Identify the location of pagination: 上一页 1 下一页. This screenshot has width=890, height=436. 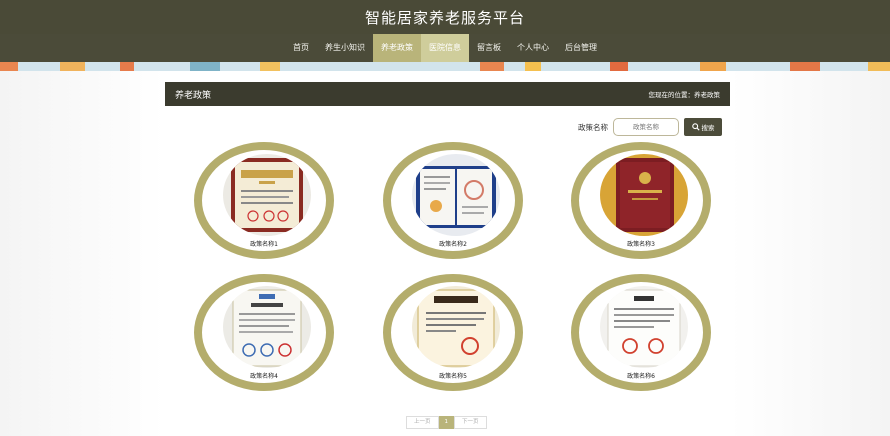
(446, 422).